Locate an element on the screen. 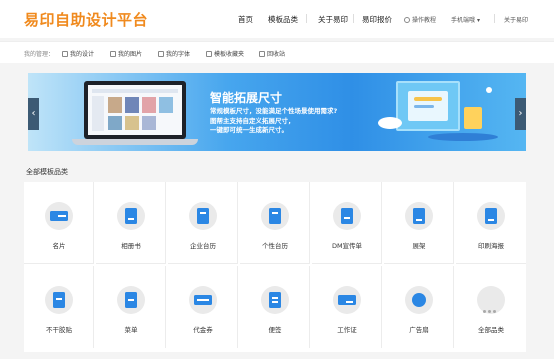 This screenshot has width=554, height=359. my-management-bar: 我的管理： 我的设计 我的图片 我的字体 模板收藏夹 回收站 is located at coordinates (277, 52).